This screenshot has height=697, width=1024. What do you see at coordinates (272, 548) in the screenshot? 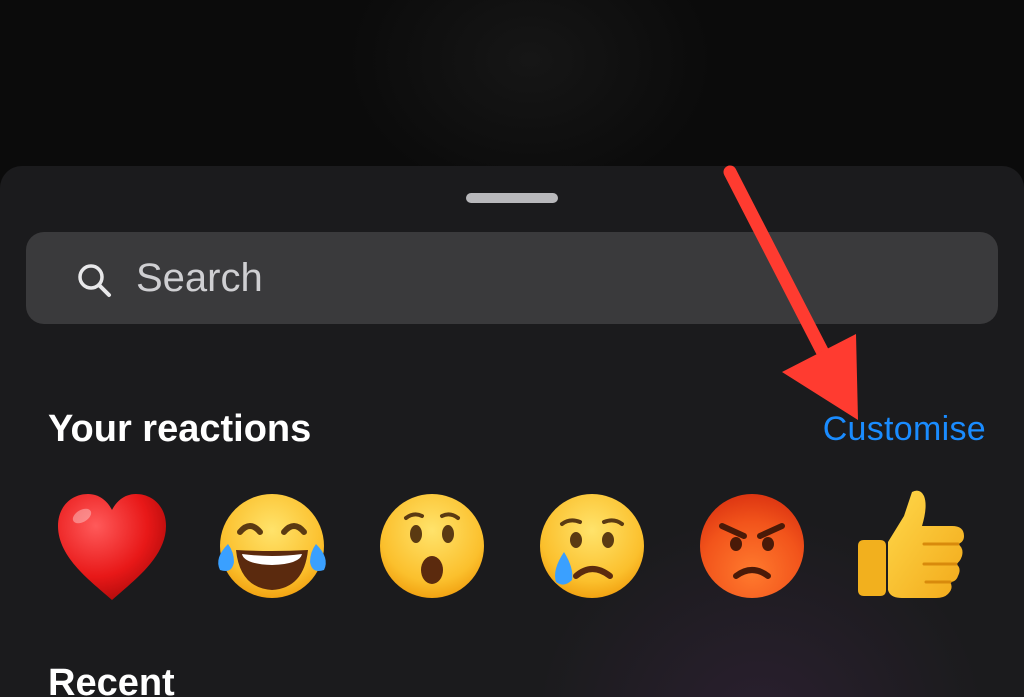
I see `face-with-tears-of-joy-icon` at bounding box center [272, 548].